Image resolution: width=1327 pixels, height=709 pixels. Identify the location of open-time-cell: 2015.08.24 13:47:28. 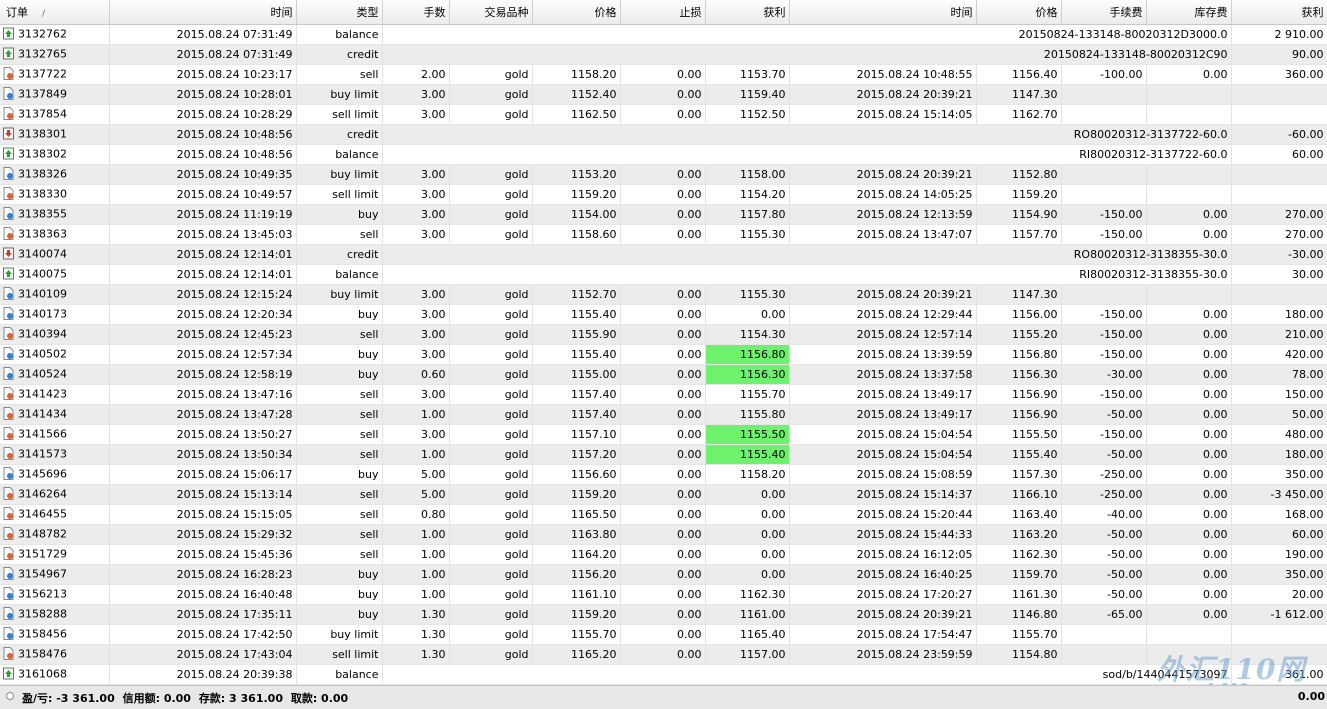
(203, 414).